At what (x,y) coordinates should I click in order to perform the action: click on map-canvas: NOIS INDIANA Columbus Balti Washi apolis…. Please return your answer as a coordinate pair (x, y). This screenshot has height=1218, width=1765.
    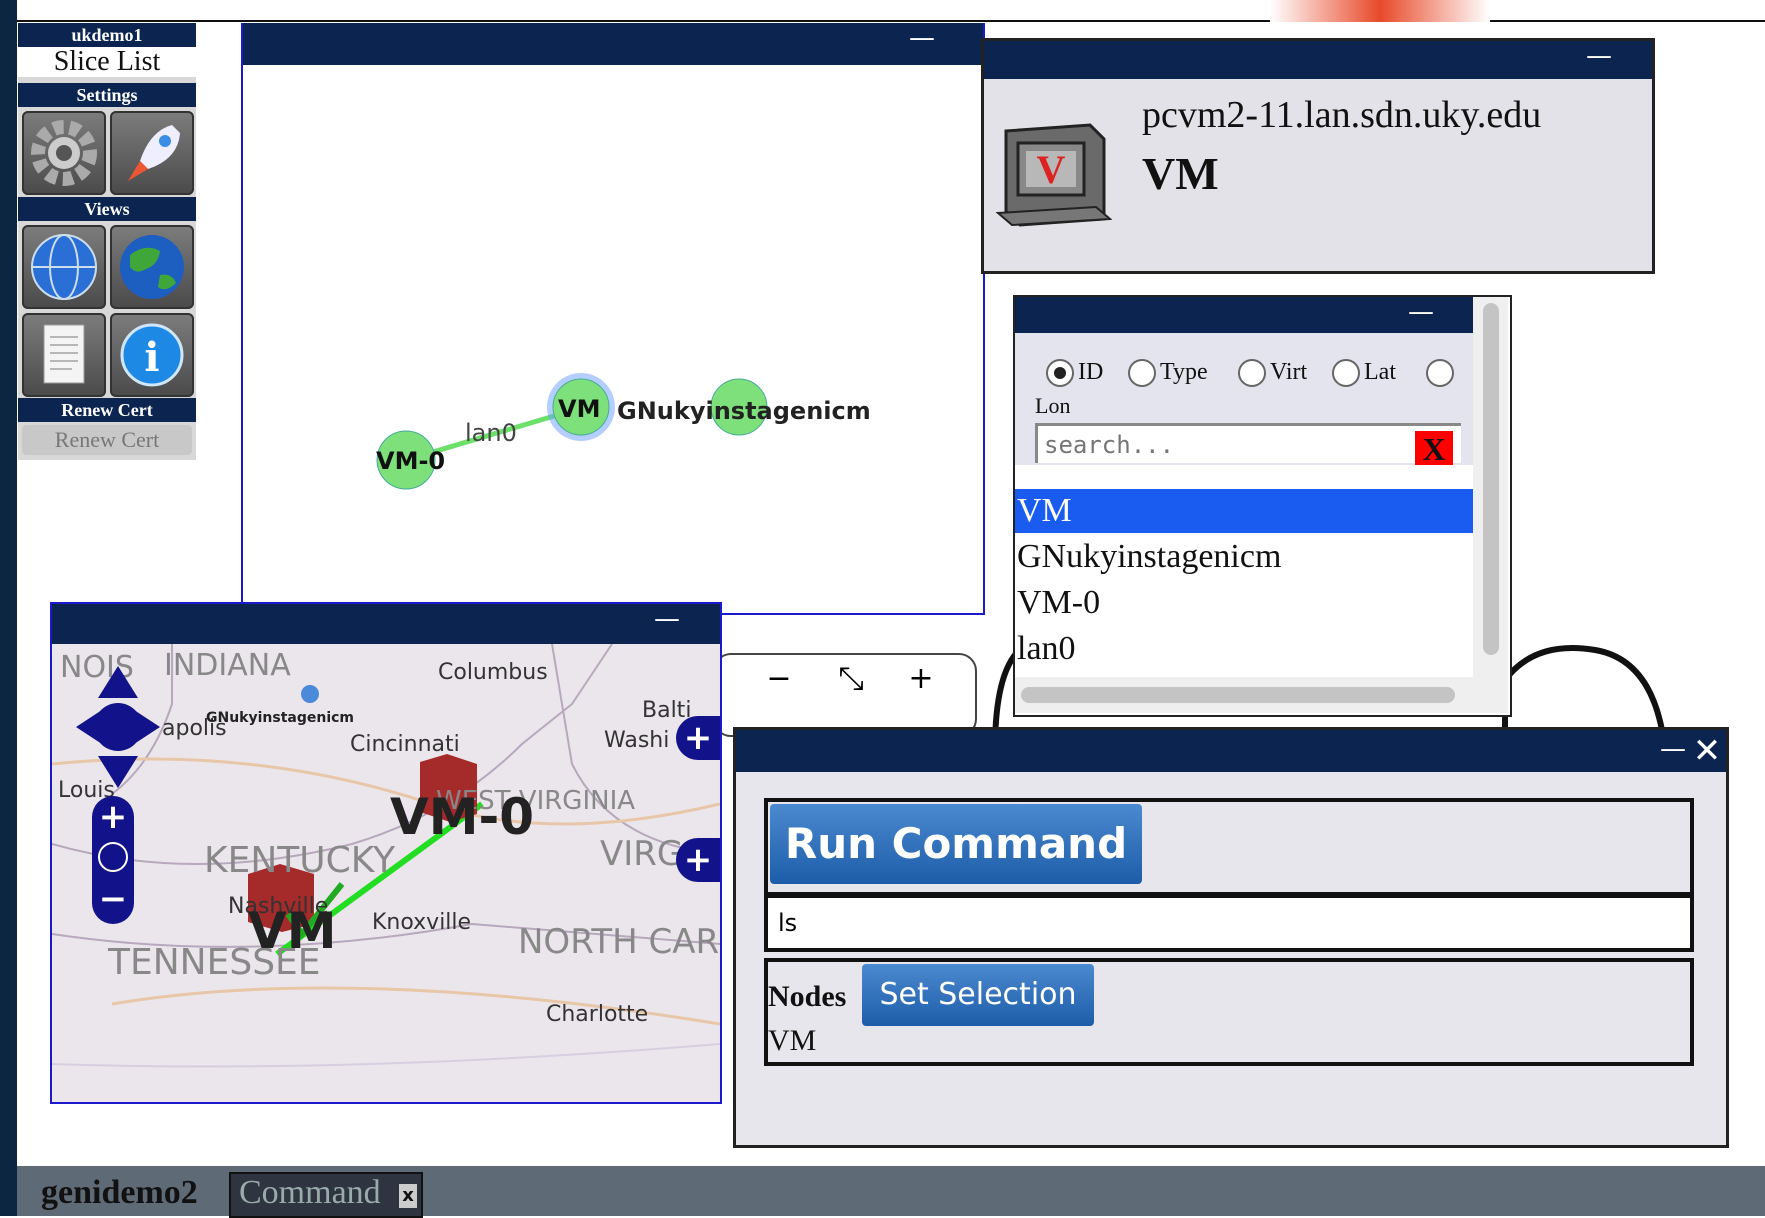
    Looking at the image, I should click on (386, 873).